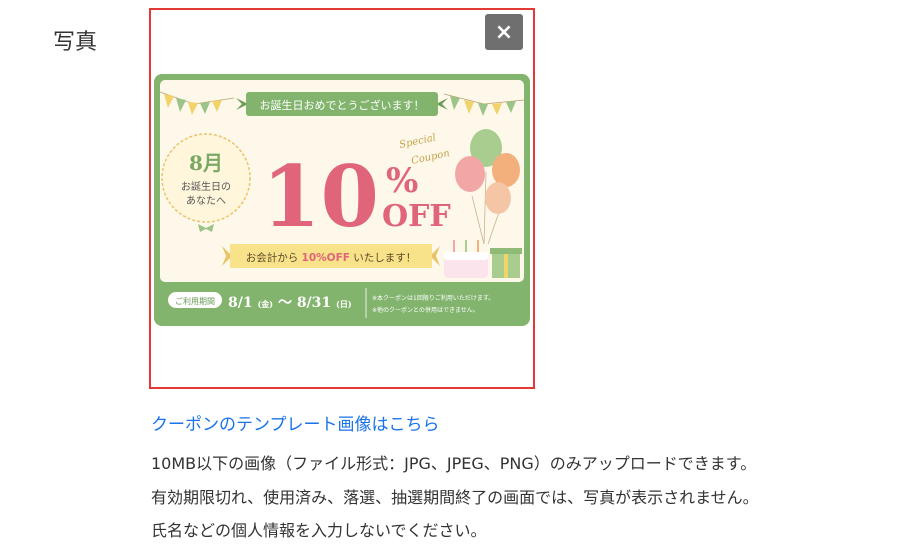  Describe the element at coordinates (344, 304) in the screenshot. I see `period-end-day: (日)` at that location.